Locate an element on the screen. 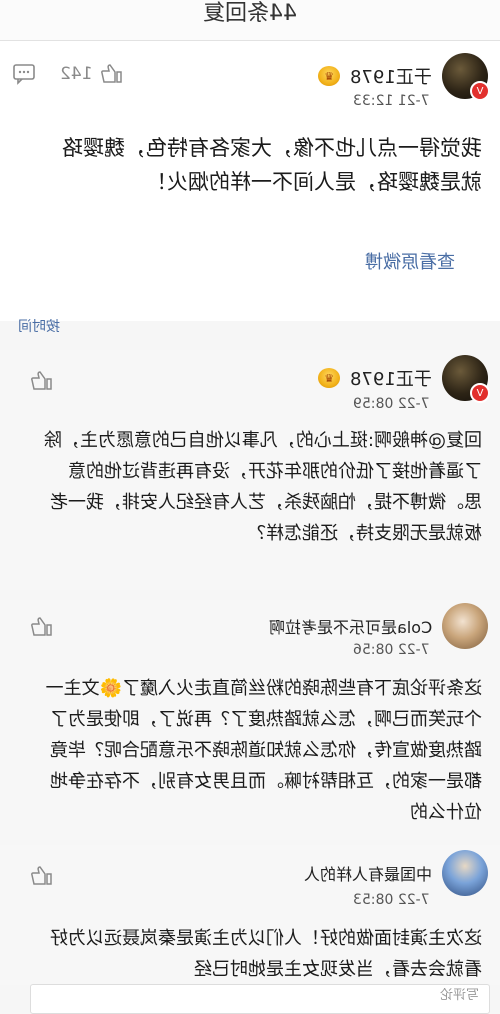 The width and height of the screenshot is (500, 1014). view-original-link: 查看原微博 is located at coordinates (410, 261).